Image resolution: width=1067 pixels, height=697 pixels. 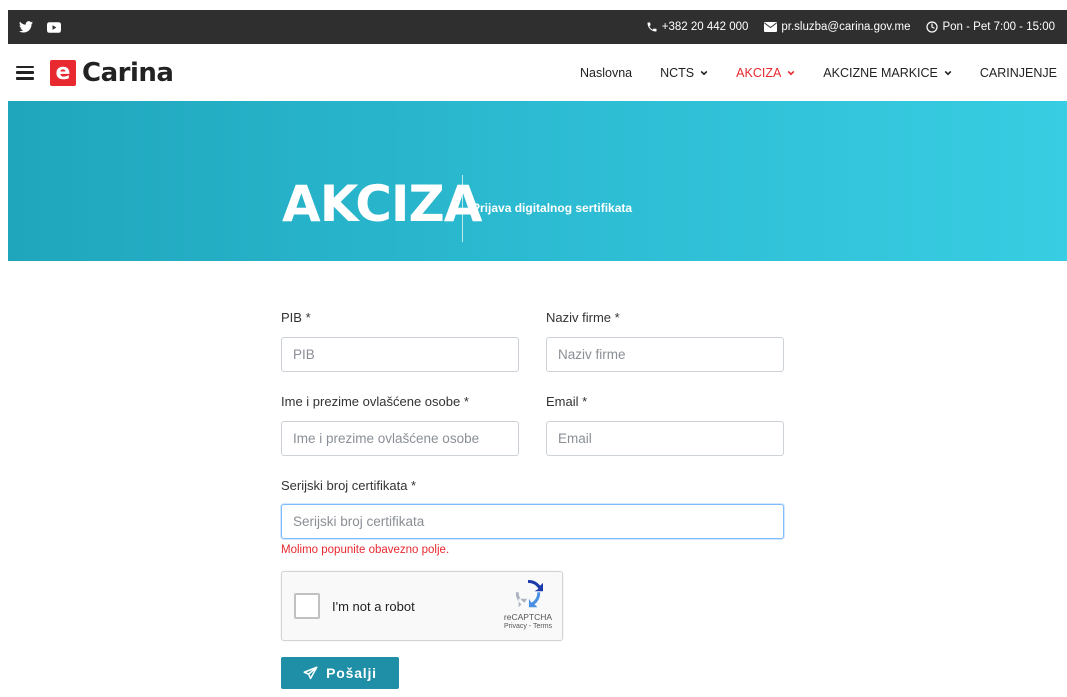 I want to click on email-text: pr.sluzba@carina.gov.me, so click(x=846, y=27).